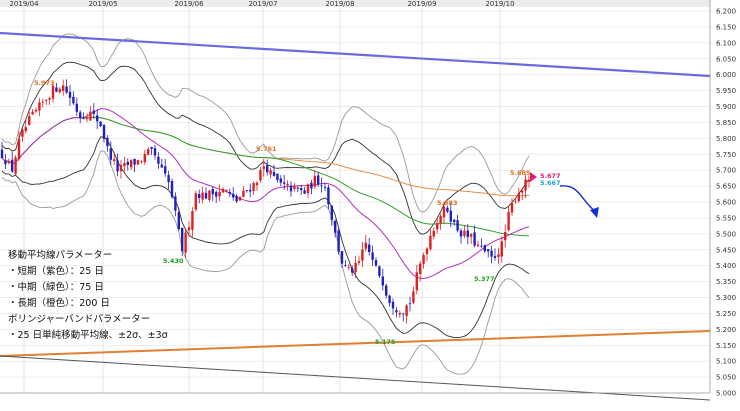 Image resolution: width=740 pixels, height=411 pixels. Describe the element at coordinates (726, 266) in the screenshot. I see `y-tick-label: 5.400` at that location.